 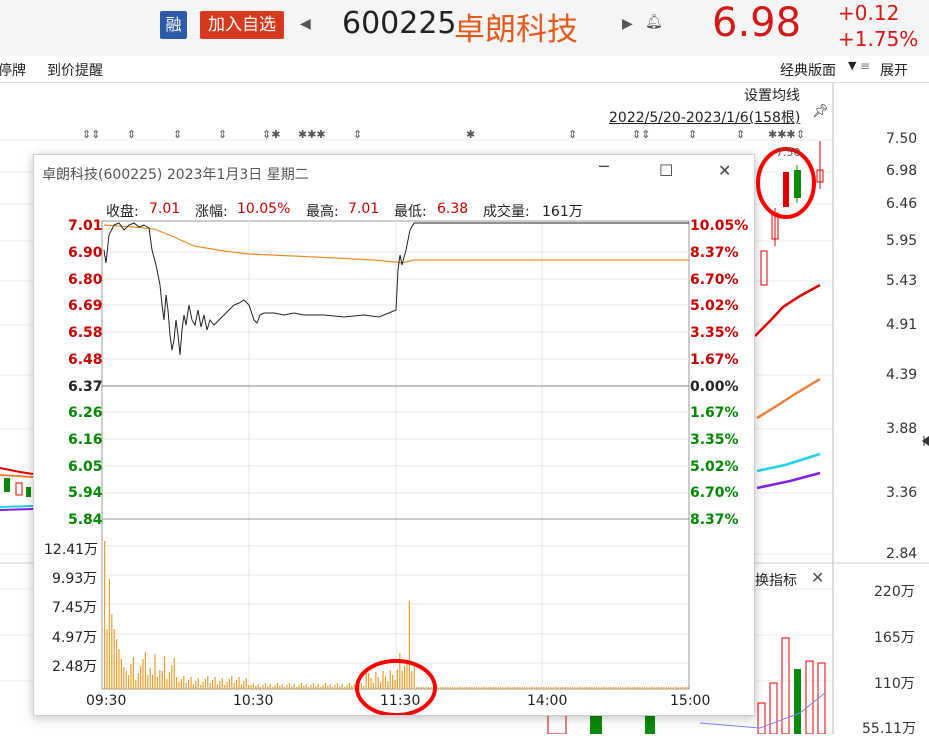 I want to click on pct-label: 1.67%, so click(x=714, y=413).